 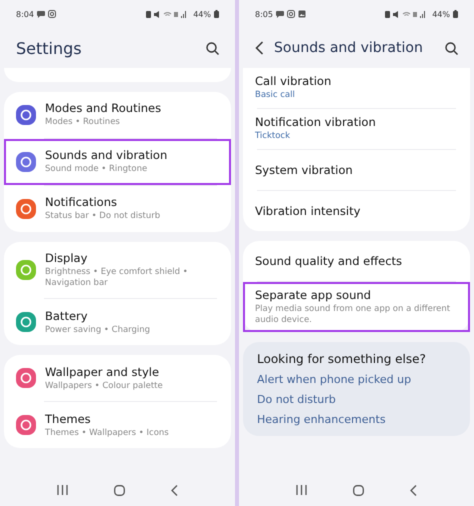 I want to click on item-subtitle: Ticktock, so click(x=273, y=137).